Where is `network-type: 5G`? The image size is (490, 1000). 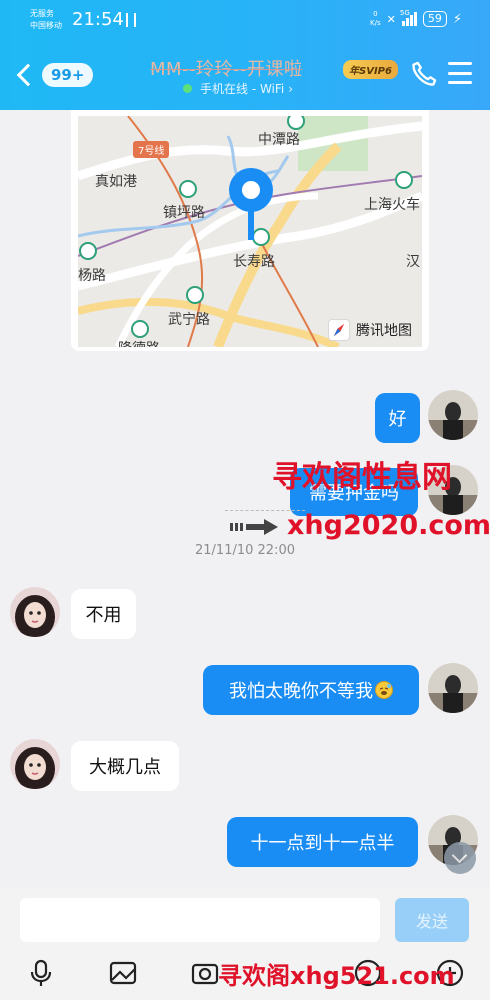 network-type: 5G is located at coordinates (404, 13).